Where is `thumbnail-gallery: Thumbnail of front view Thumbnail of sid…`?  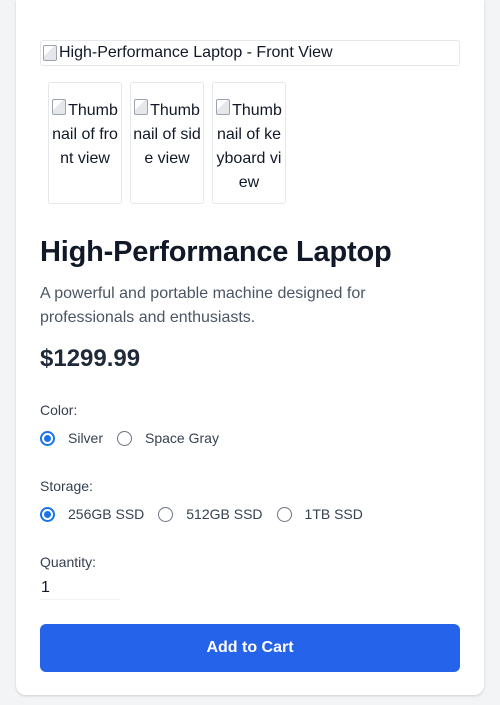 thumbnail-gallery: Thumbnail of front view Thumbnail of sid… is located at coordinates (167, 143).